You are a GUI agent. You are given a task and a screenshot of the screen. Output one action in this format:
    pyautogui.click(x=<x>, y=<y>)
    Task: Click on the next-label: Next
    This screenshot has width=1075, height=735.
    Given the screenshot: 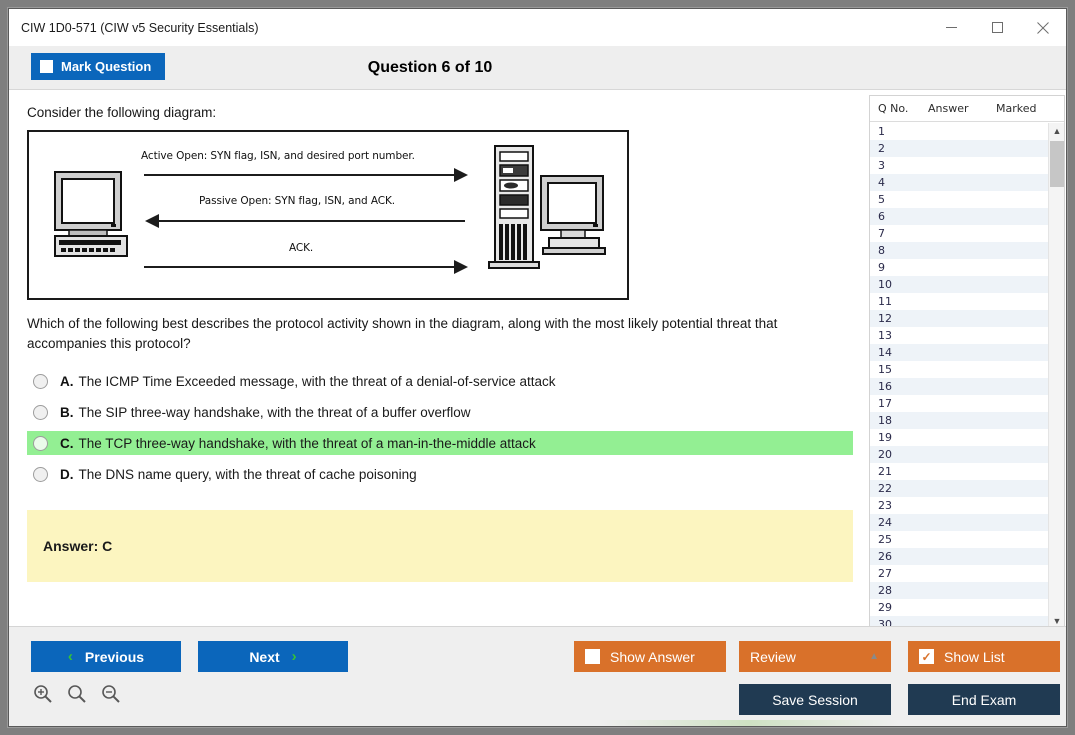 What is the action you would take?
    pyautogui.click(x=264, y=656)
    